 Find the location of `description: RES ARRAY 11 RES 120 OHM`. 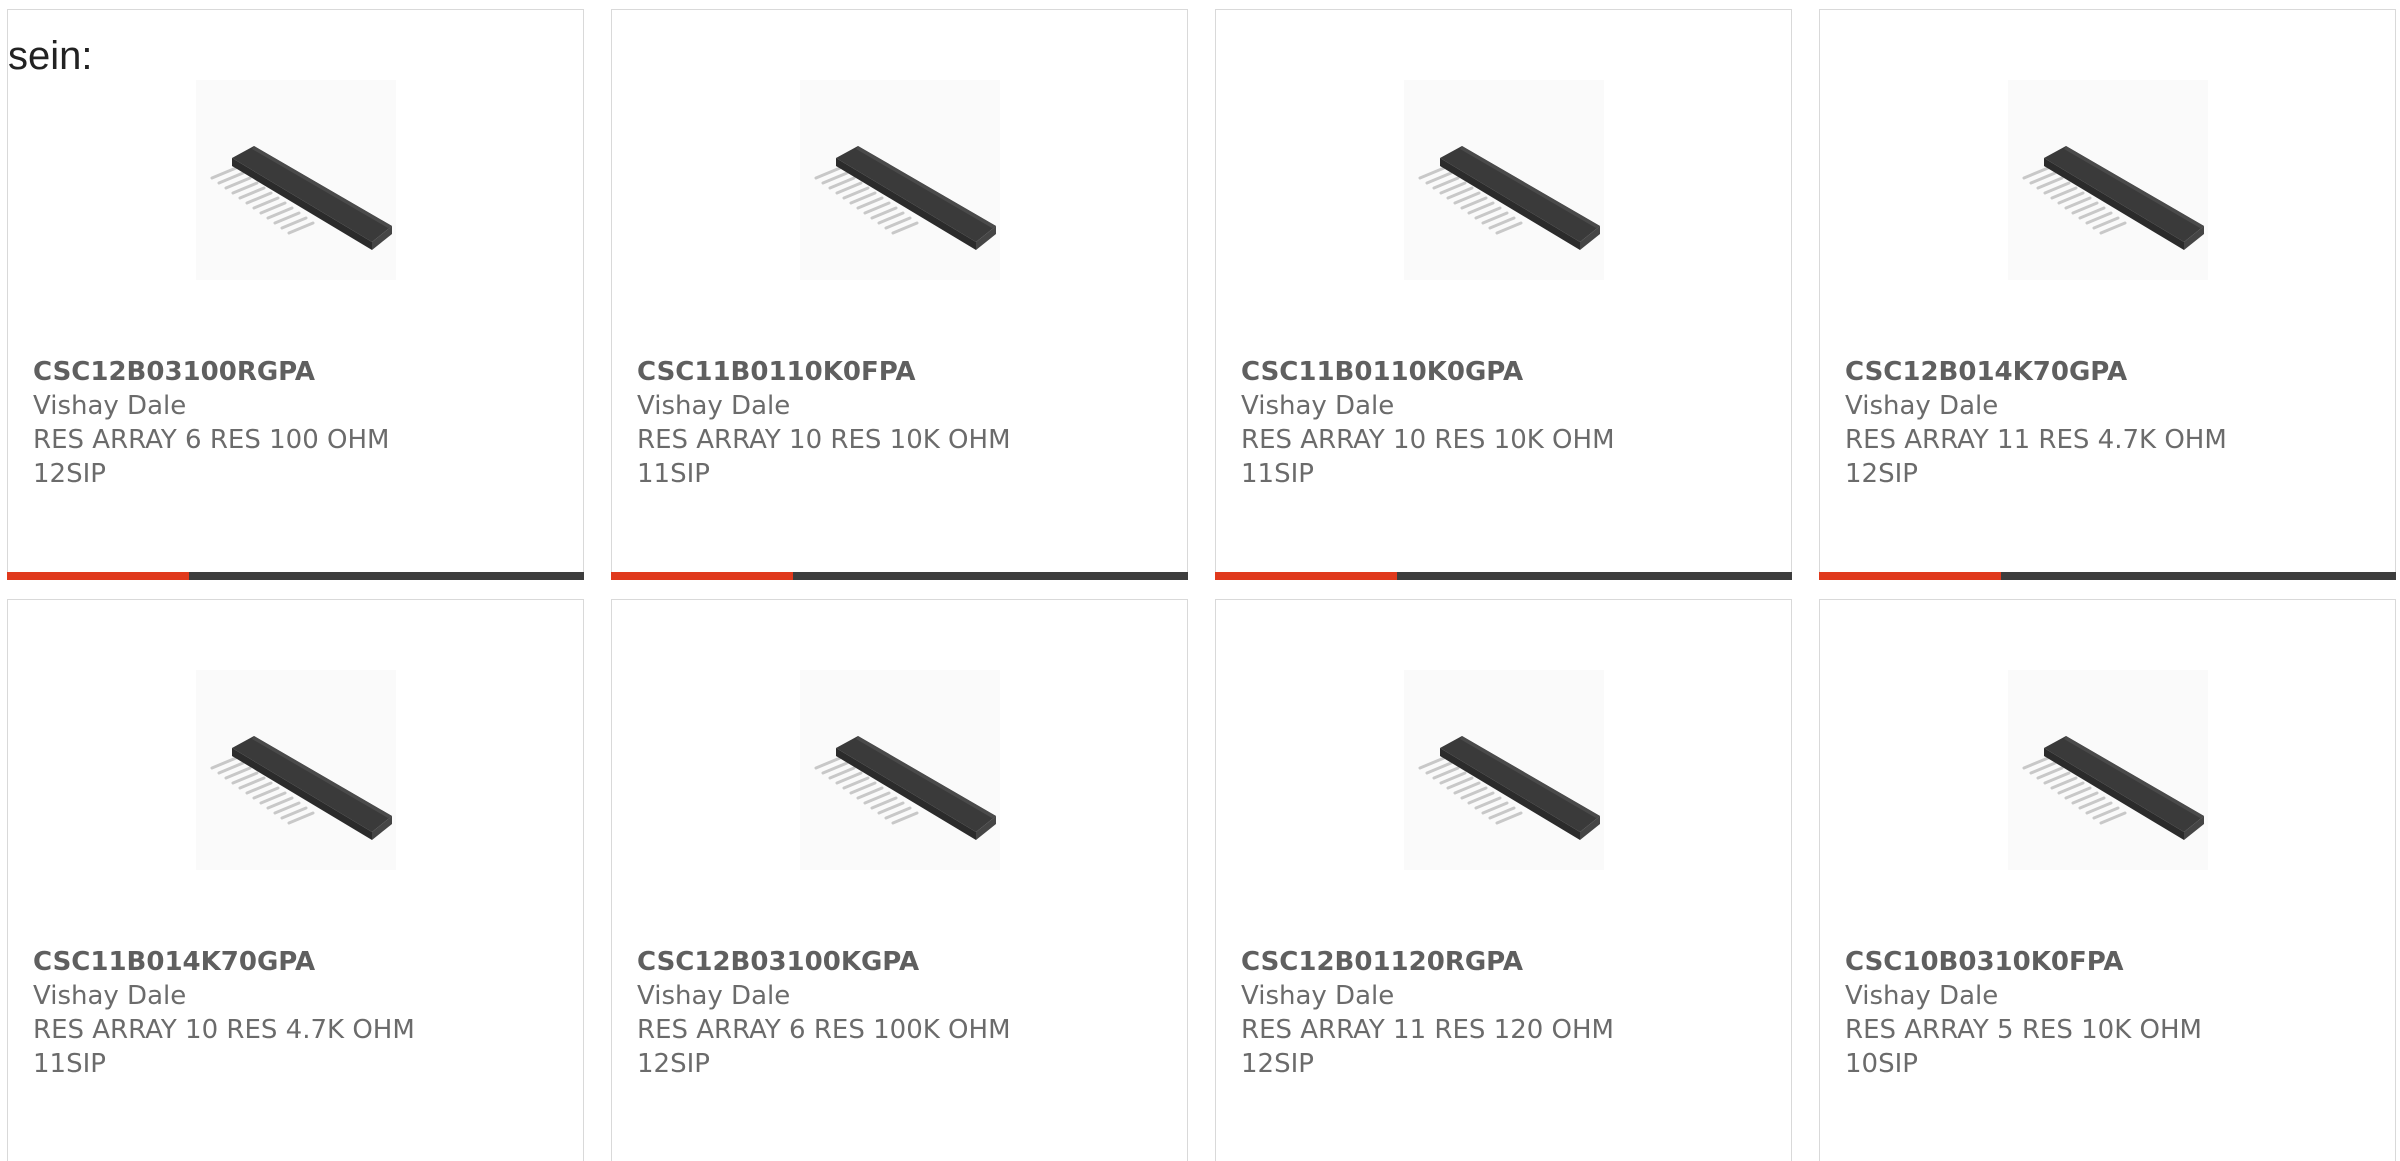

description: RES ARRAY 11 RES 120 OHM is located at coordinates (1427, 1030).